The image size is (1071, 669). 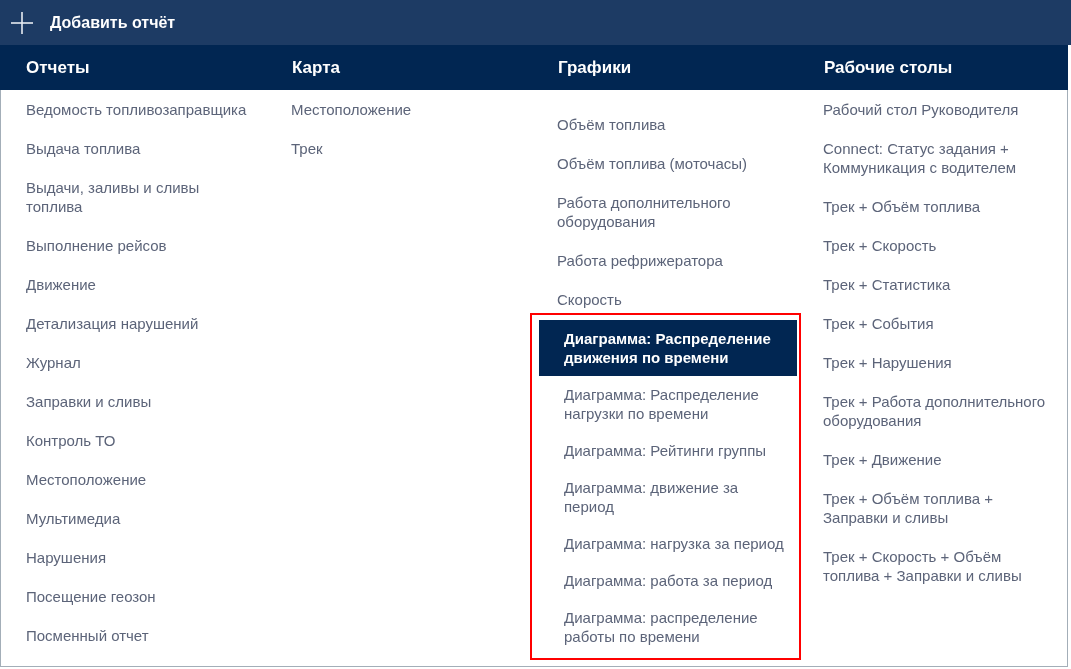 I want to click on column-title: Отчеты, so click(x=58, y=67).